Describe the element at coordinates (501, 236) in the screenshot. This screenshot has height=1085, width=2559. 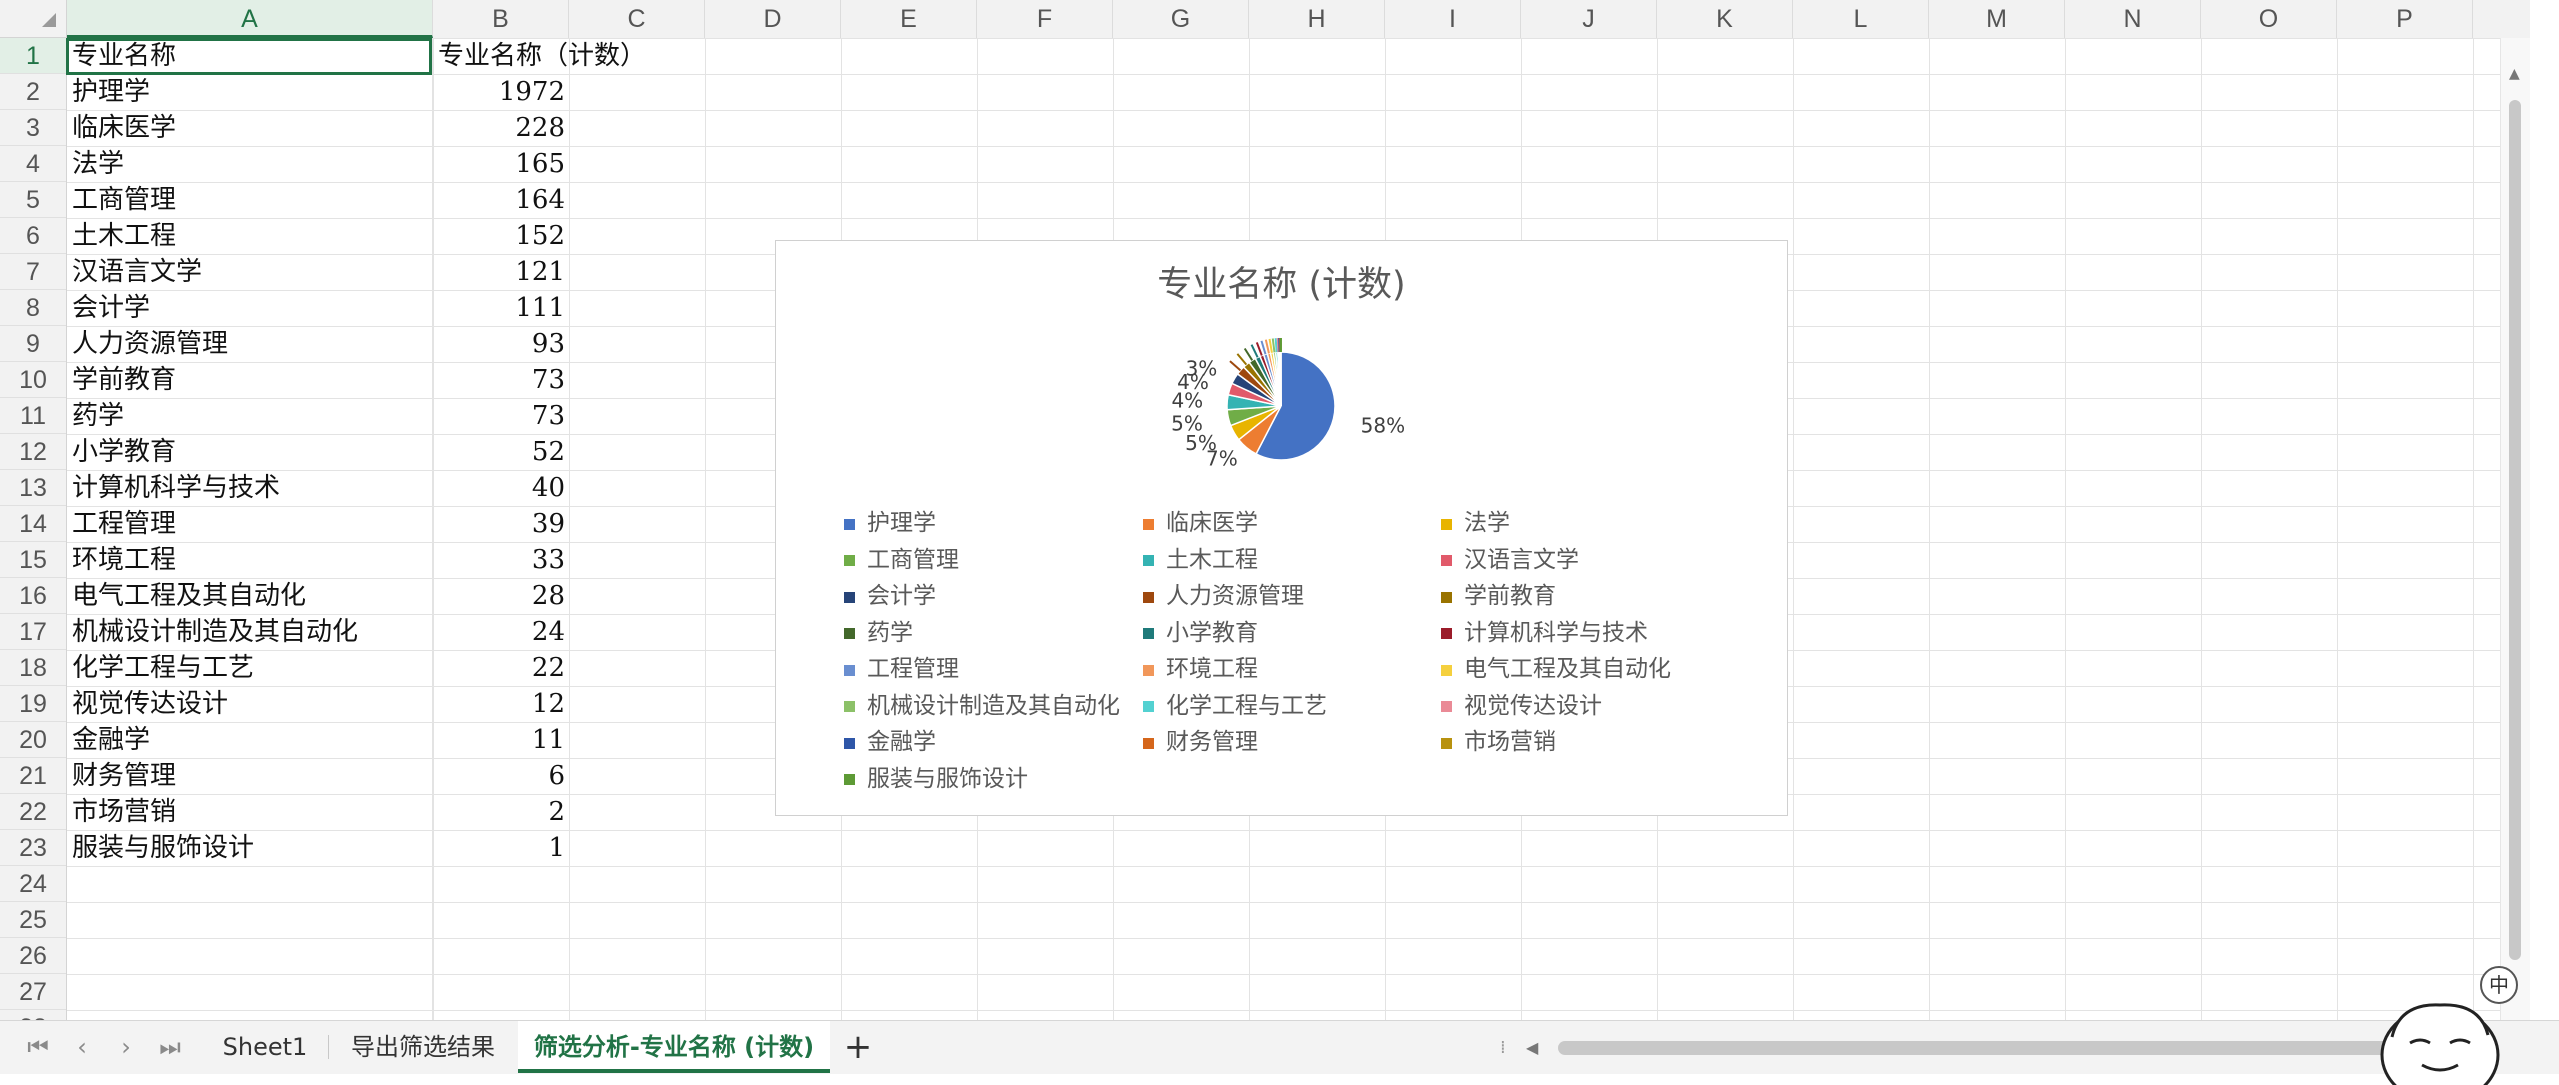
I see `table-row-count: 152` at that location.